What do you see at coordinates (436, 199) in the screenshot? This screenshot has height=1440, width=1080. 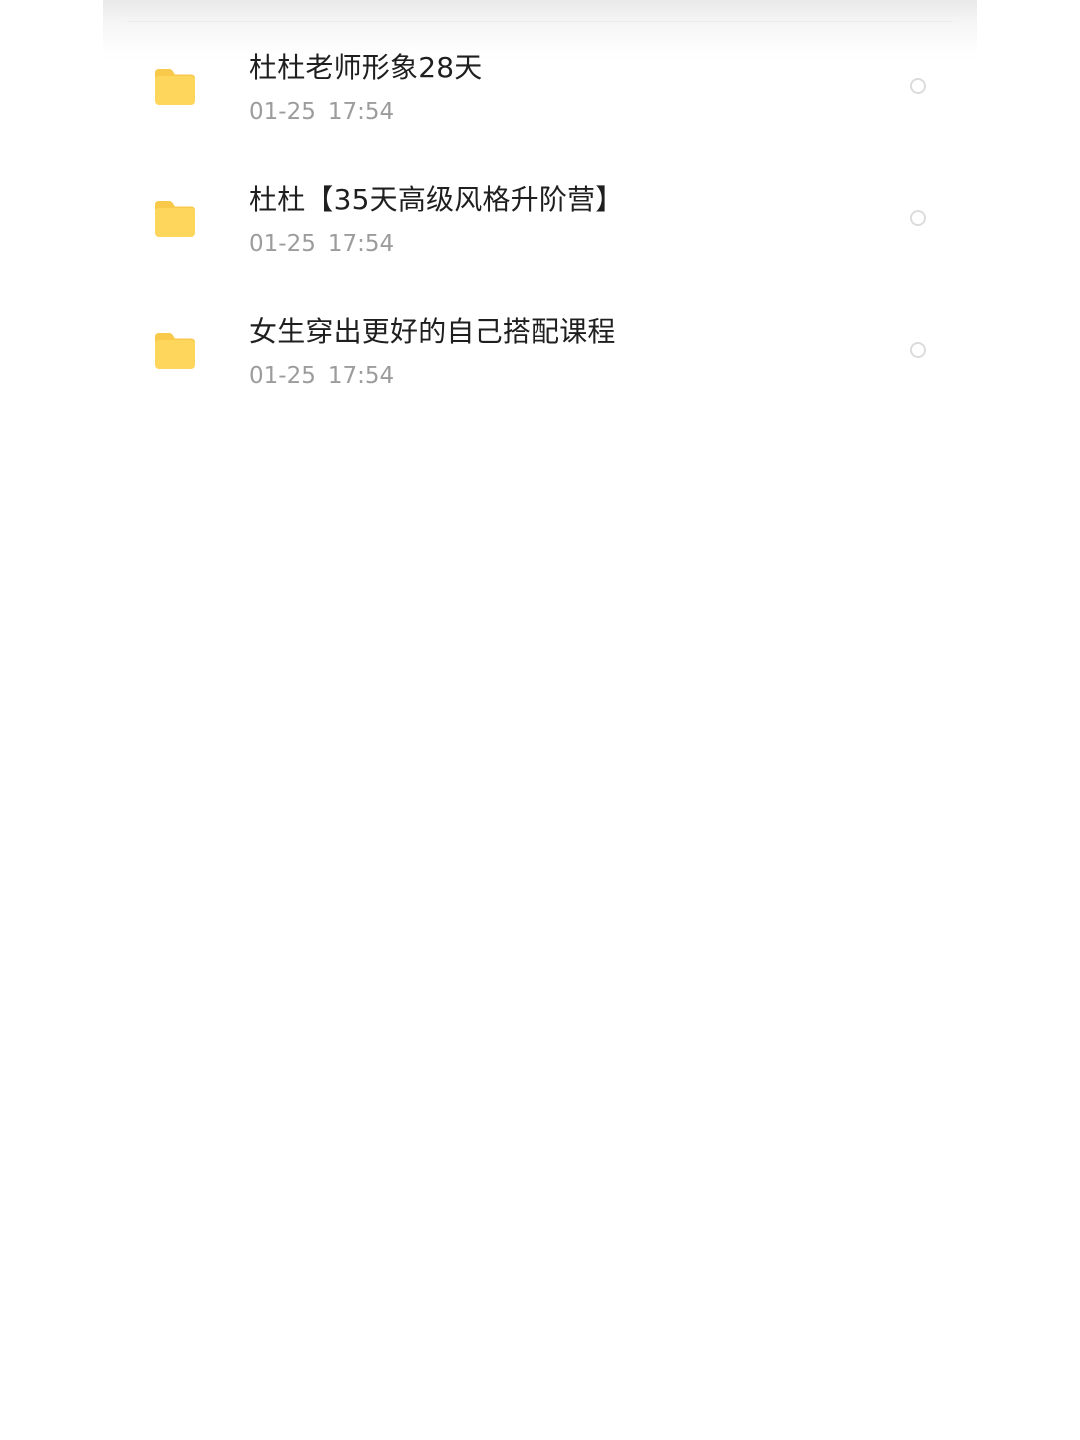 I see `file-name: 杜杜【35天高级风格升阶营】` at bounding box center [436, 199].